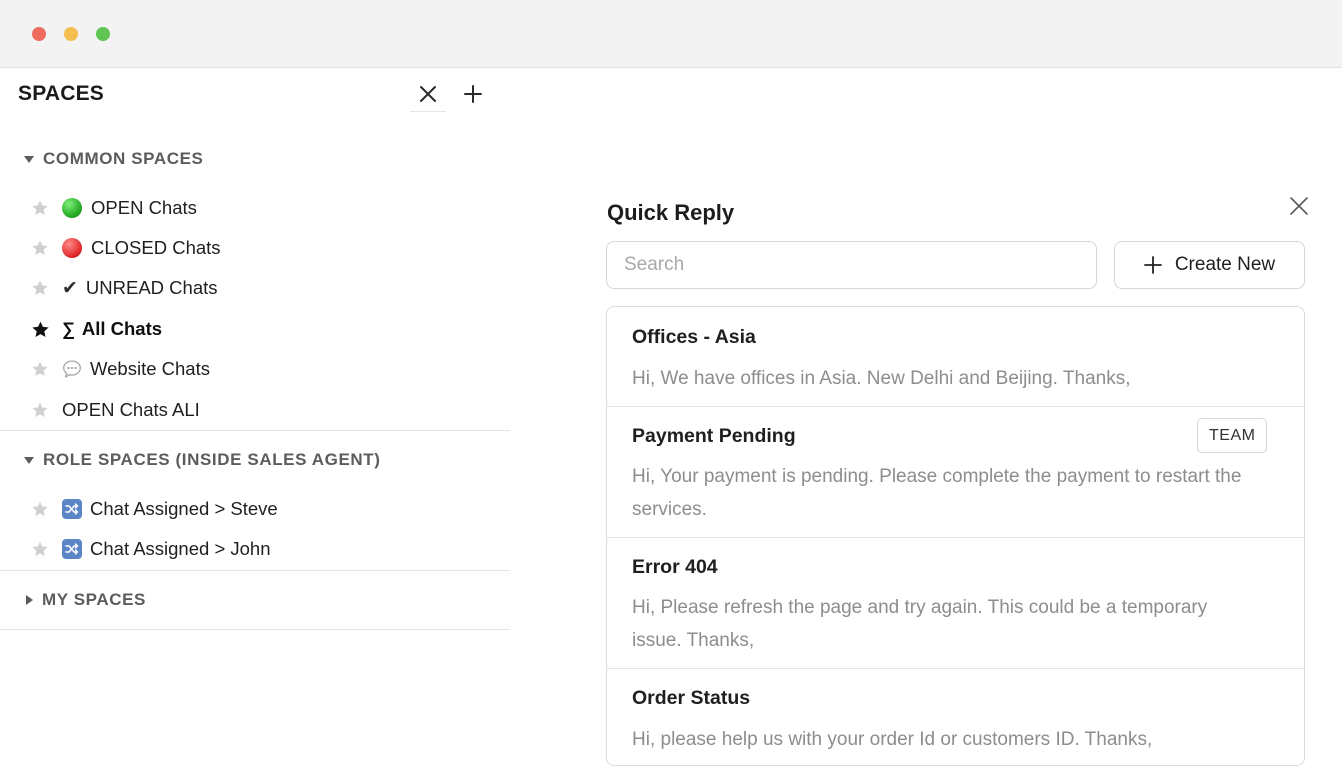  I want to click on space-item-open-chats: OPEN Chats, so click(113, 208).